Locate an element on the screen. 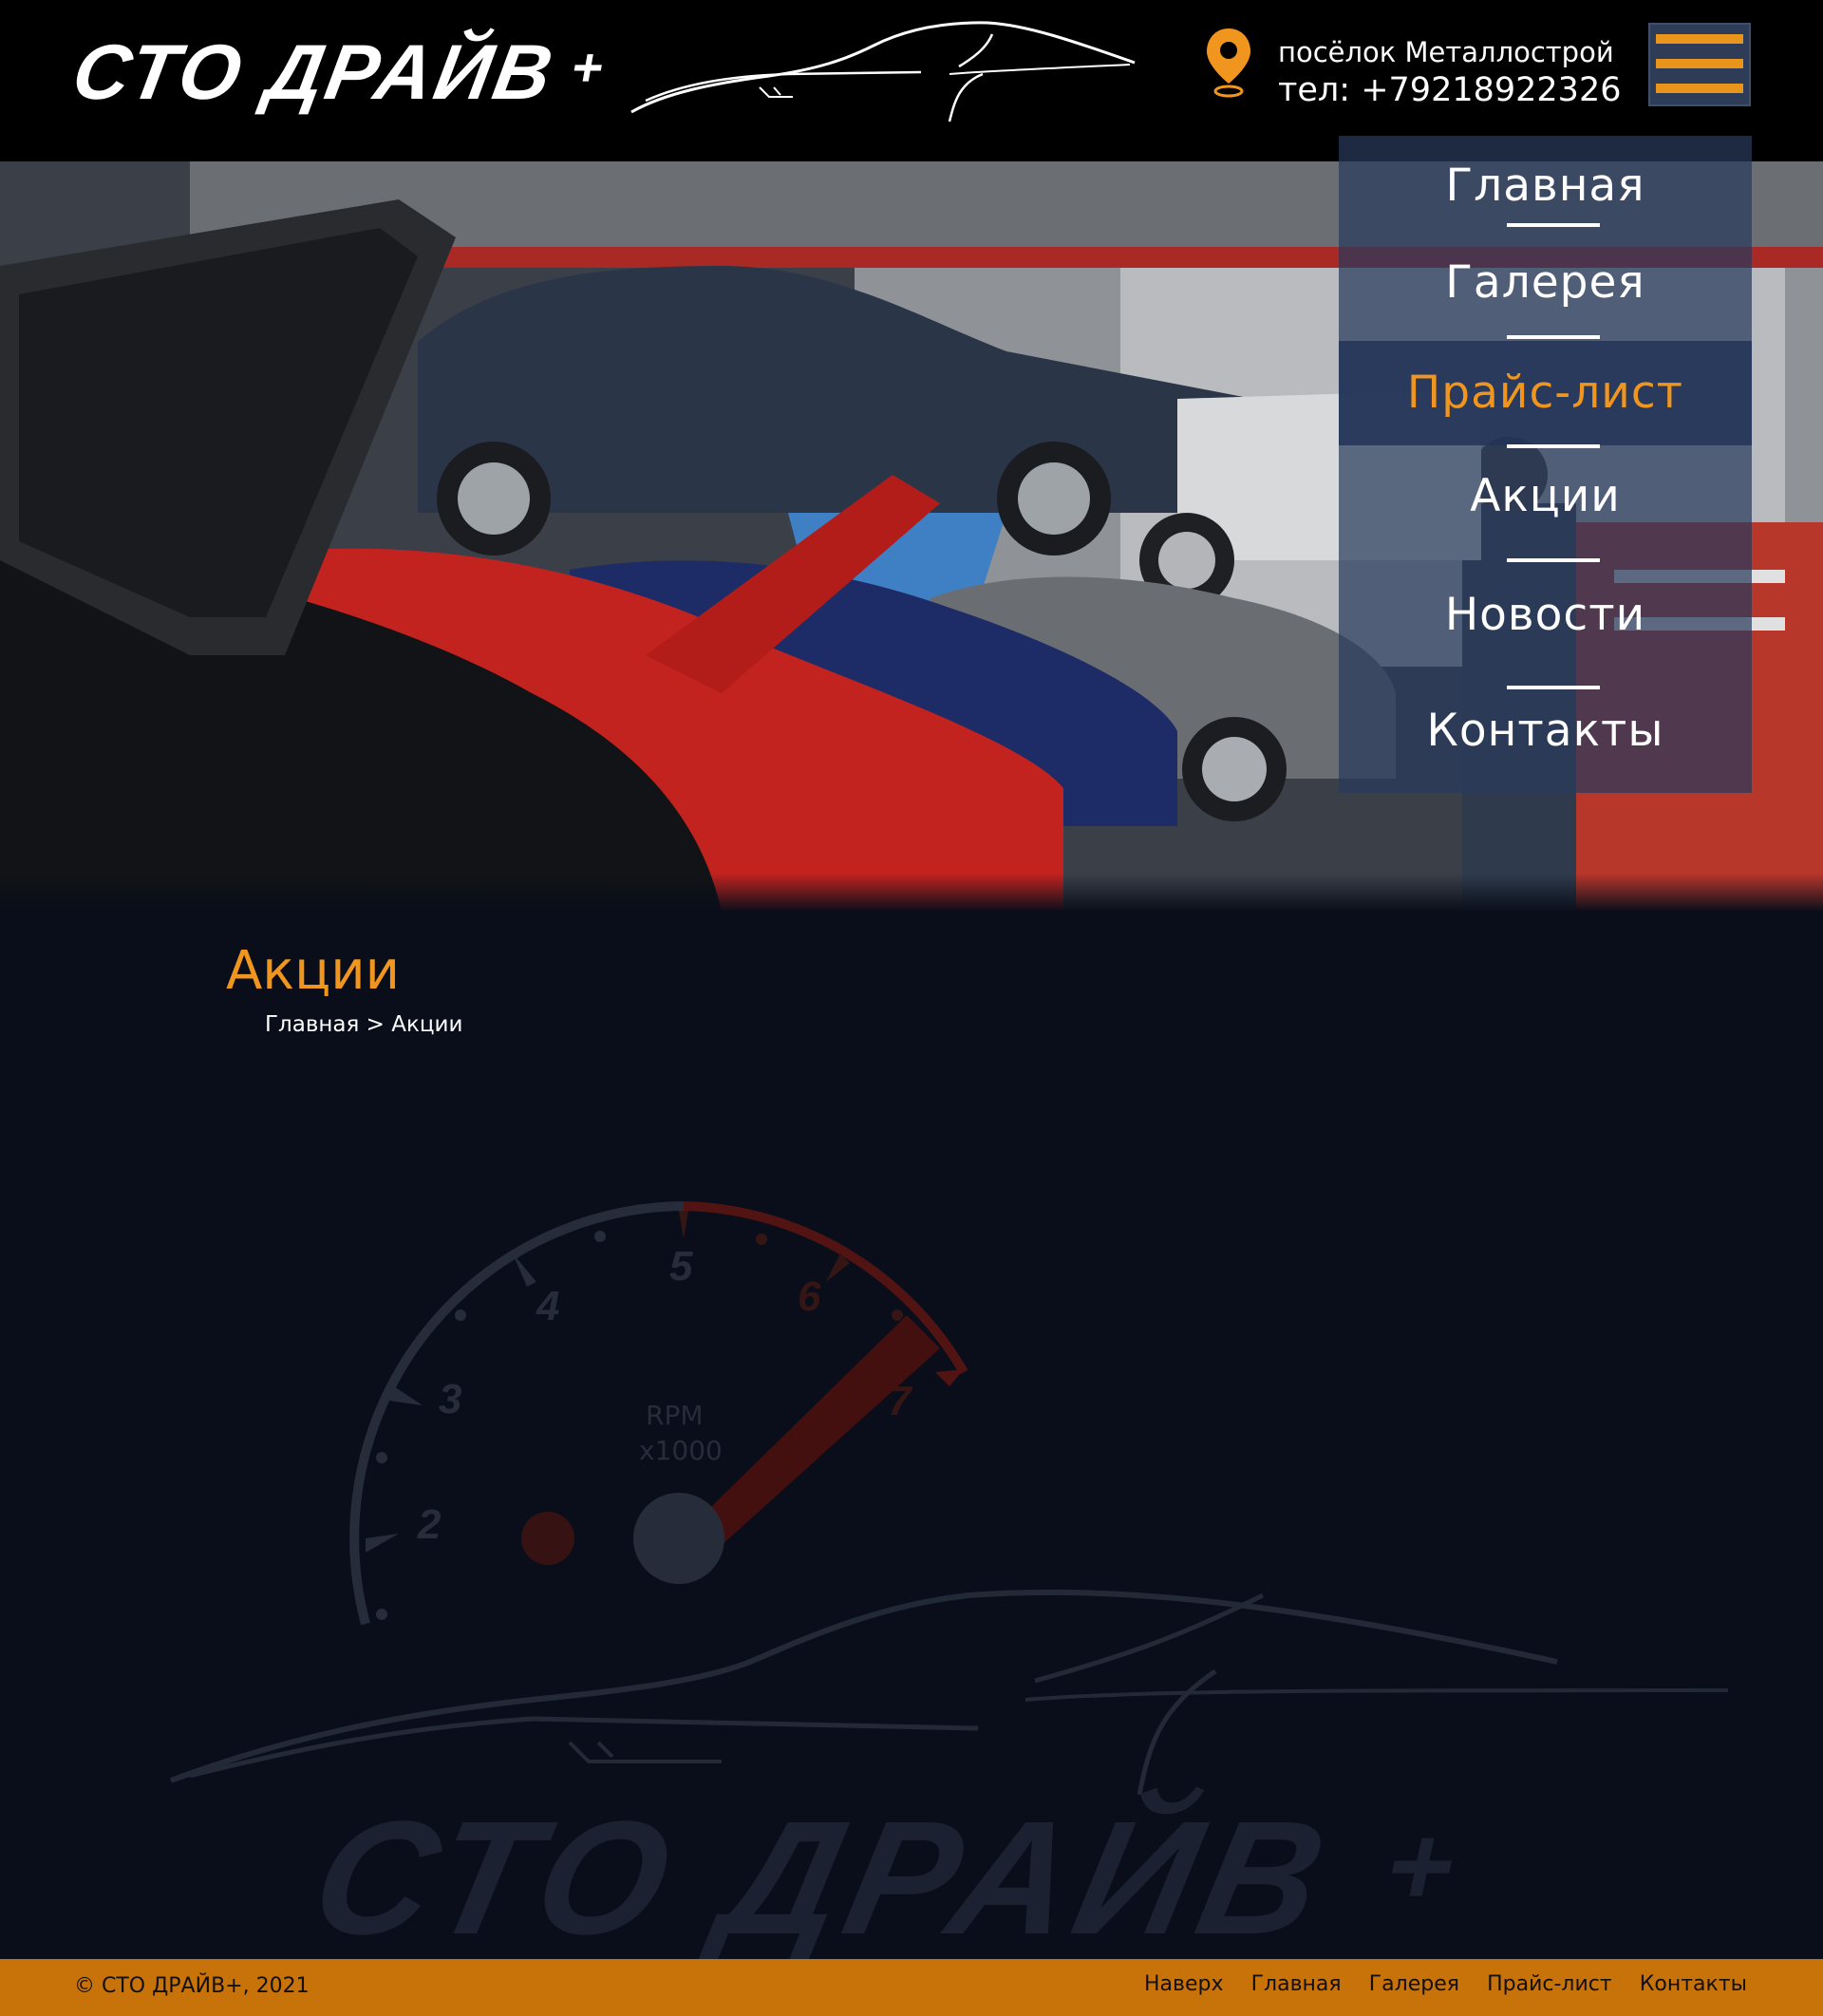 This screenshot has width=1823, height=2016. hero-fade is located at coordinates (912, 893).